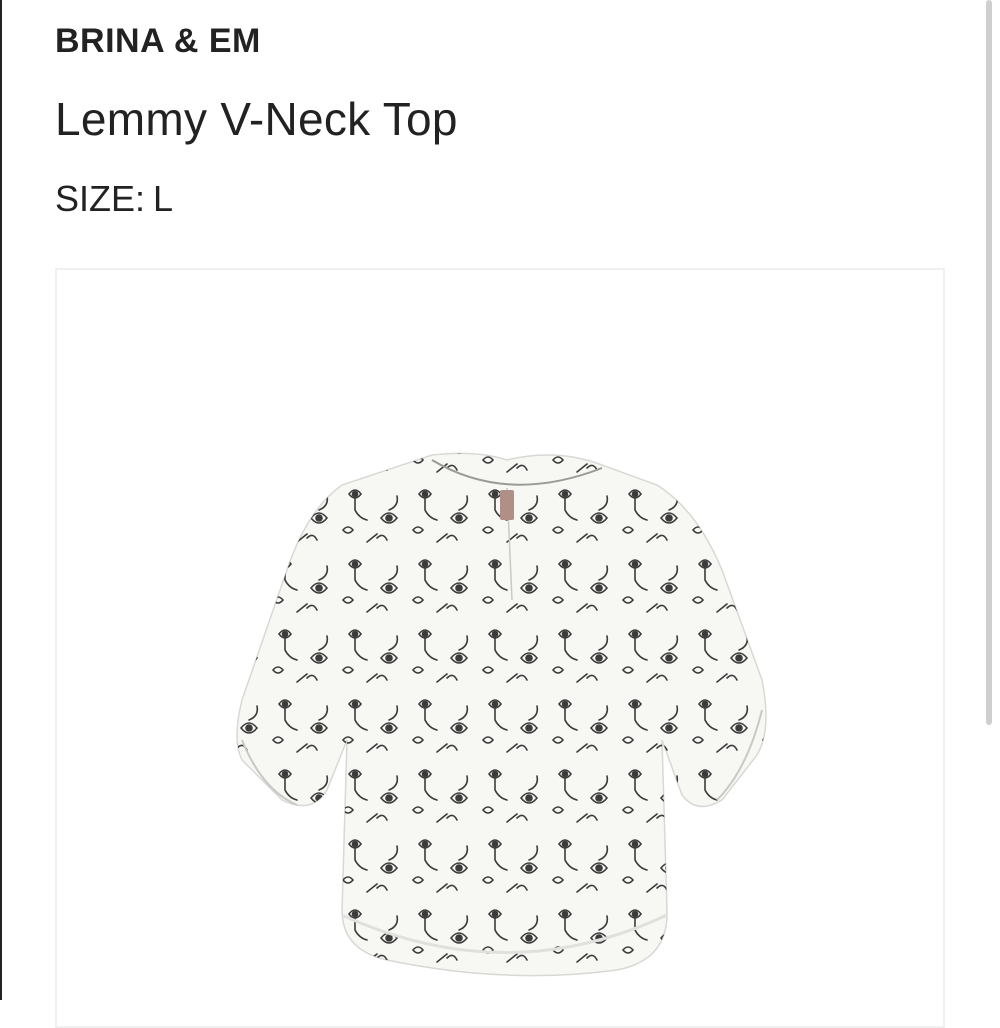 The width and height of the screenshot is (1000, 1028). Describe the element at coordinates (989, 362) in the screenshot. I see `vertical-scrollbar` at that location.